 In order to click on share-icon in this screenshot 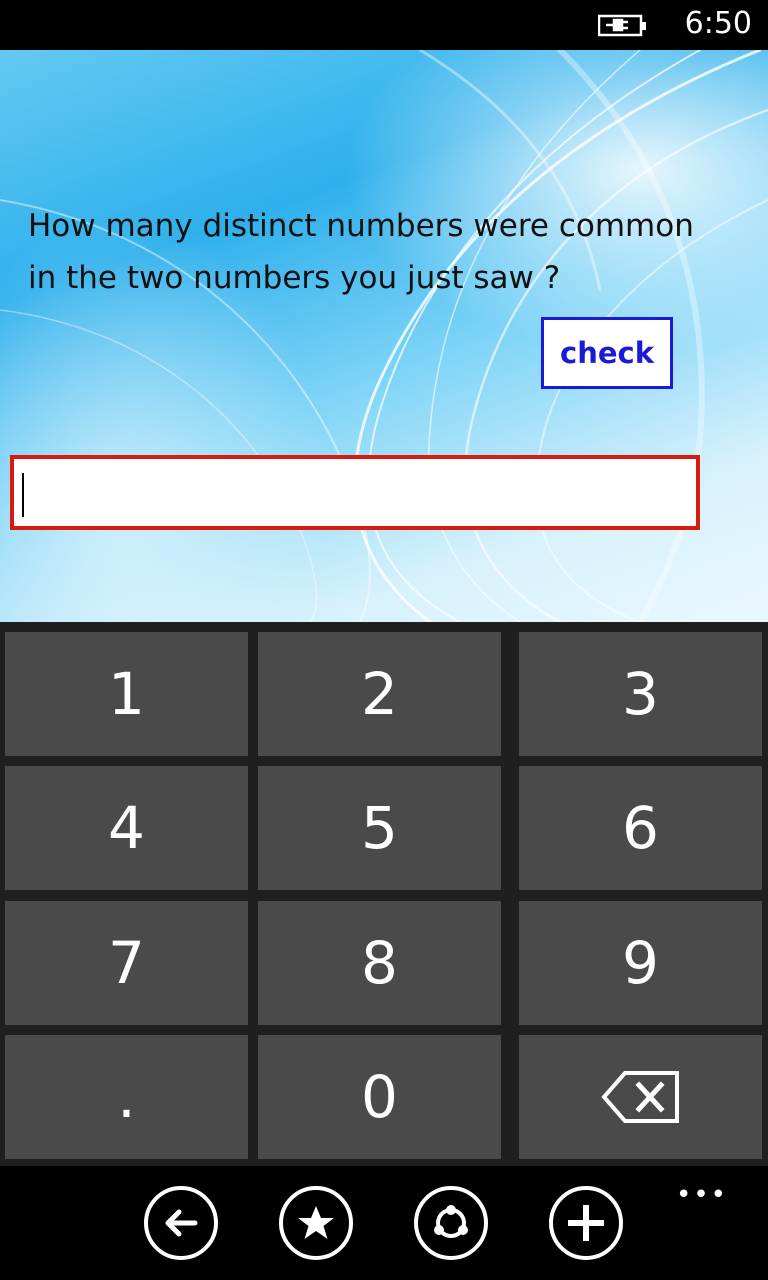, I will do `click(451, 1221)`.